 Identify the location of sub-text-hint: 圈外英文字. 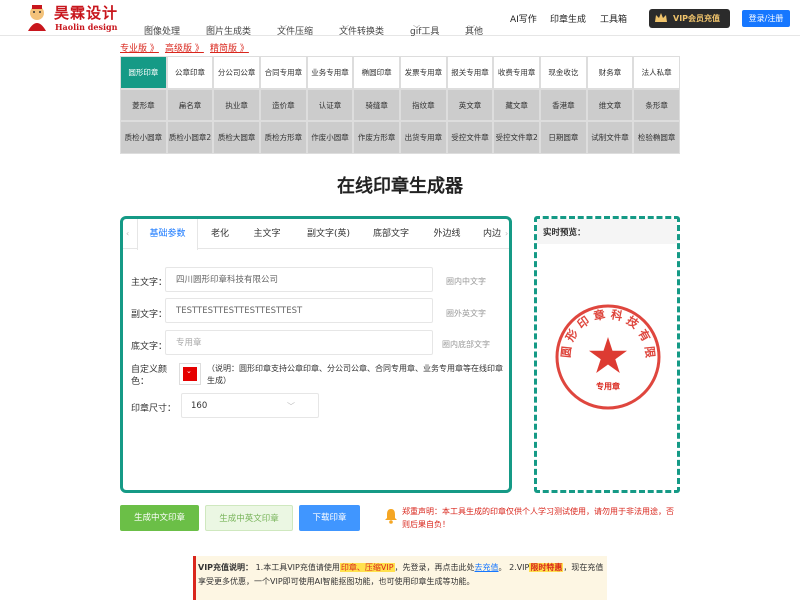
(466, 313).